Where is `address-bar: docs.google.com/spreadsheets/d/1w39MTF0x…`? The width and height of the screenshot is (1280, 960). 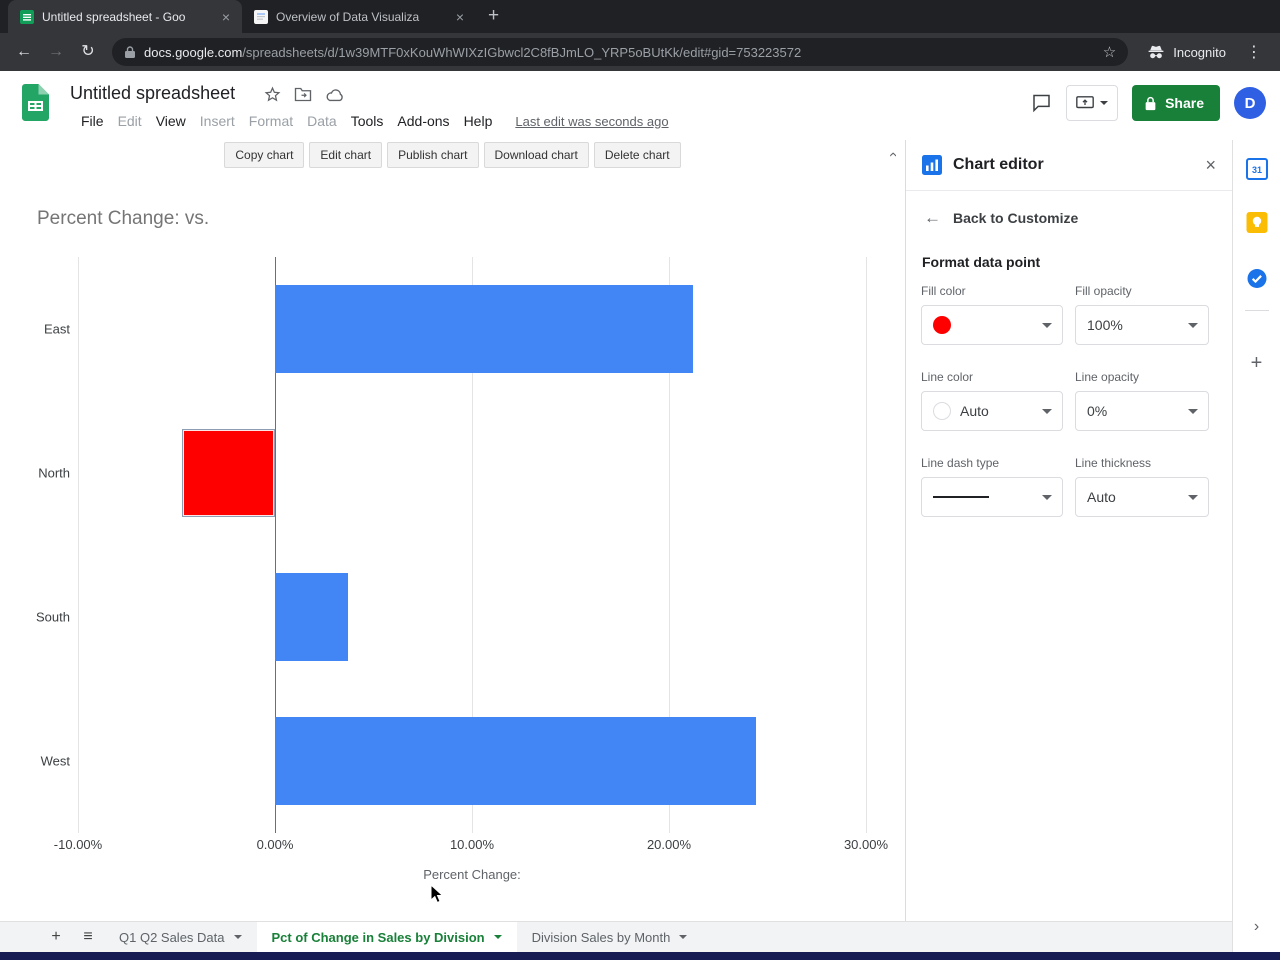 address-bar: docs.google.com/spreadsheets/d/1w39MTF0x… is located at coordinates (620, 52).